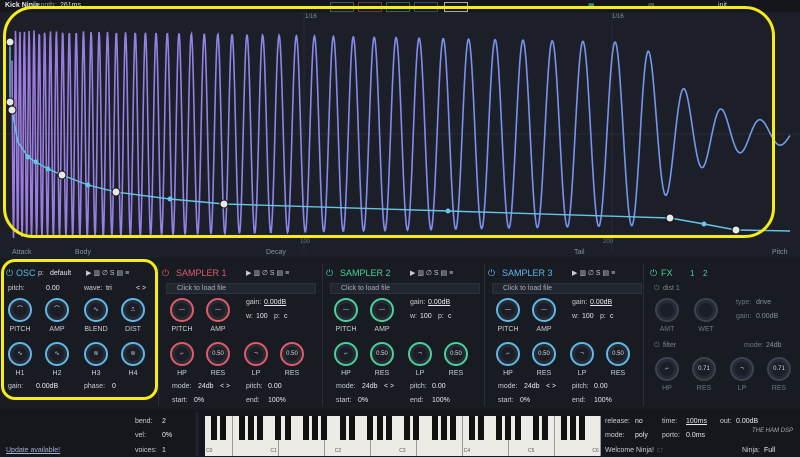 This screenshot has height=457, width=800. What do you see at coordinates (164, 421) in the screenshot?
I see `bend-value: 2` at bounding box center [164, 421].